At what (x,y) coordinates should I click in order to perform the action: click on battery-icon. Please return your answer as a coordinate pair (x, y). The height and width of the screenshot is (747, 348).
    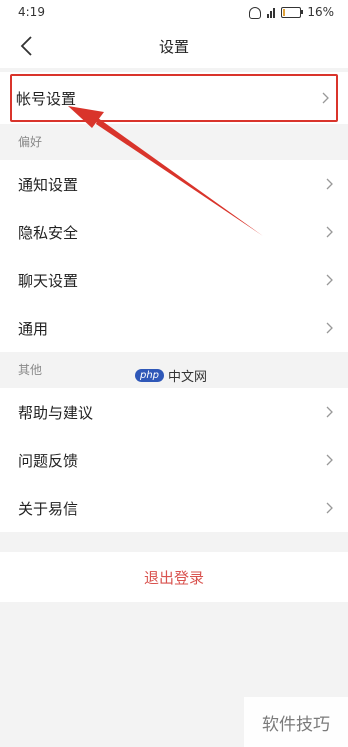
    Looking at the image, I should click on (292, 12).